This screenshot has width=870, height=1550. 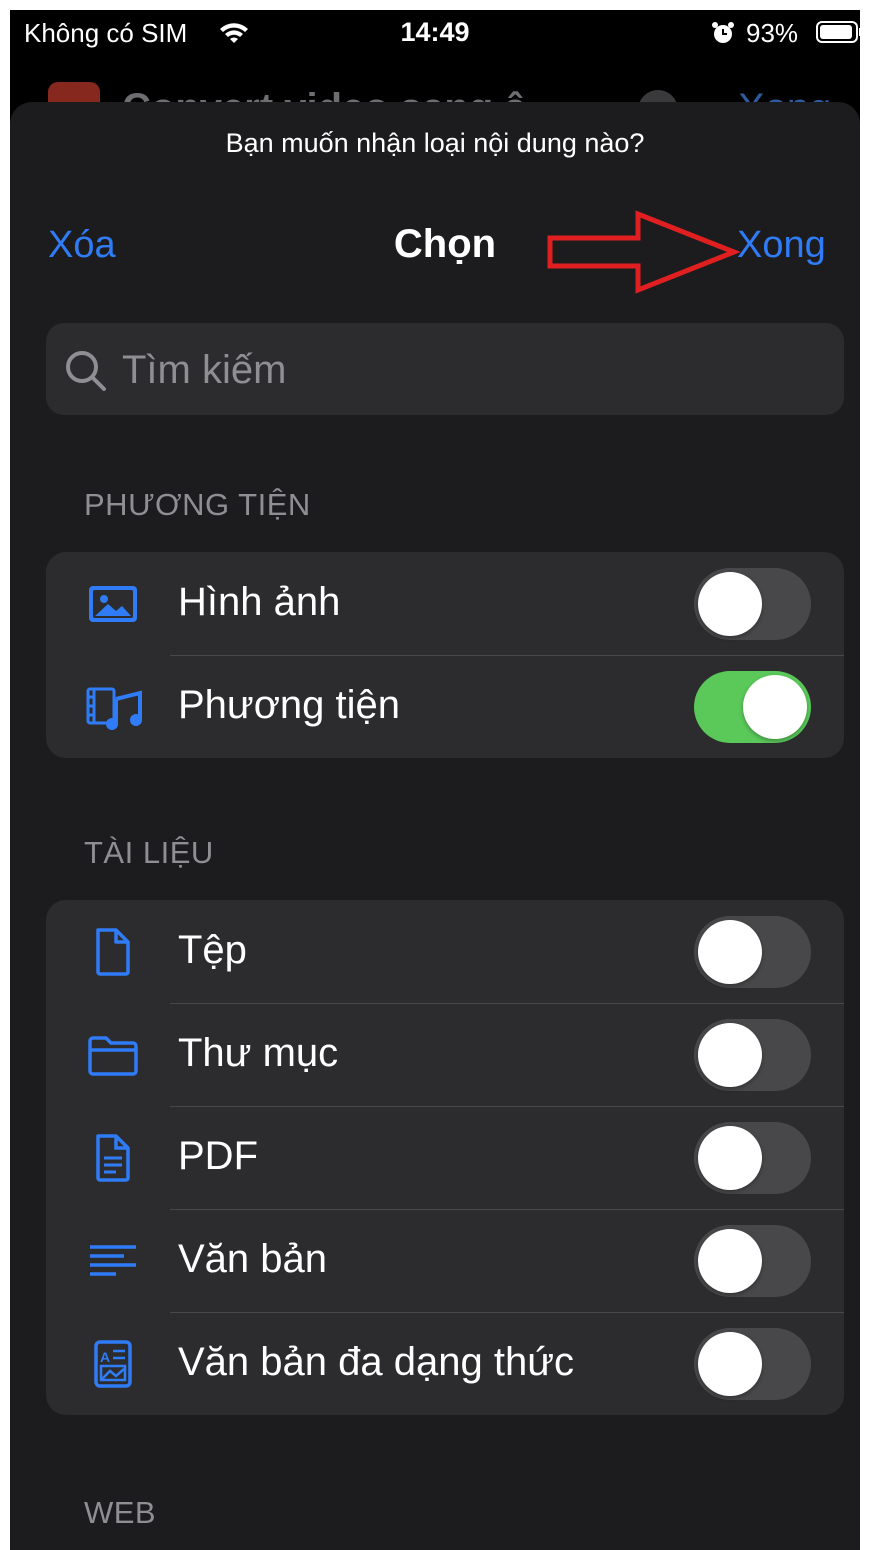 What do you see at coordinates (113, 1364) in the screenshot?
I see `rich-text-icon: A` at bounding box center [113, 1364].